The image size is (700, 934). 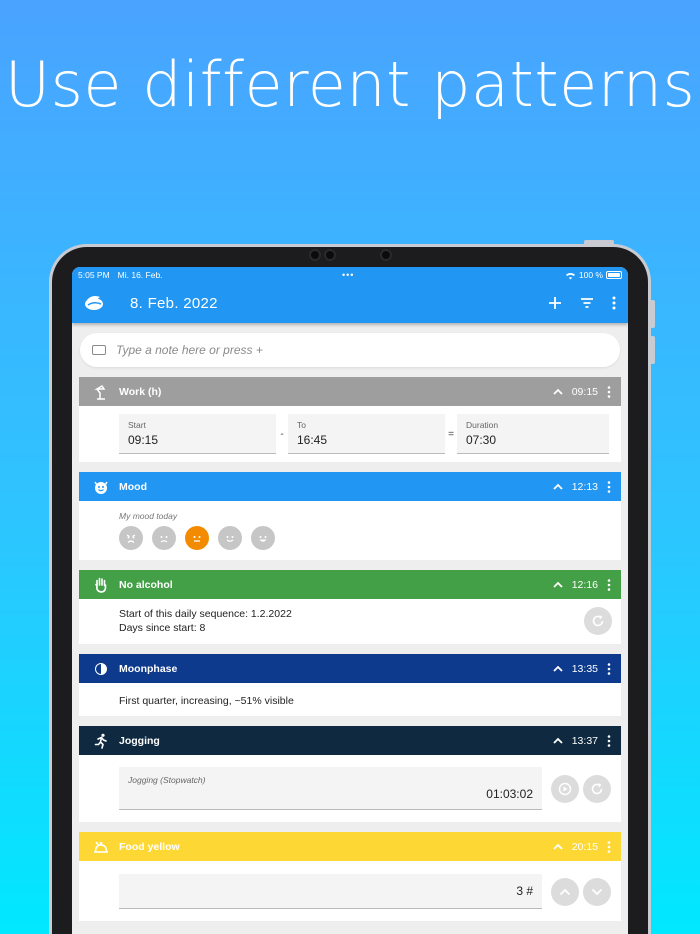 I want to click on food-yellow-body: 3 #, so click(x=350, y=891).